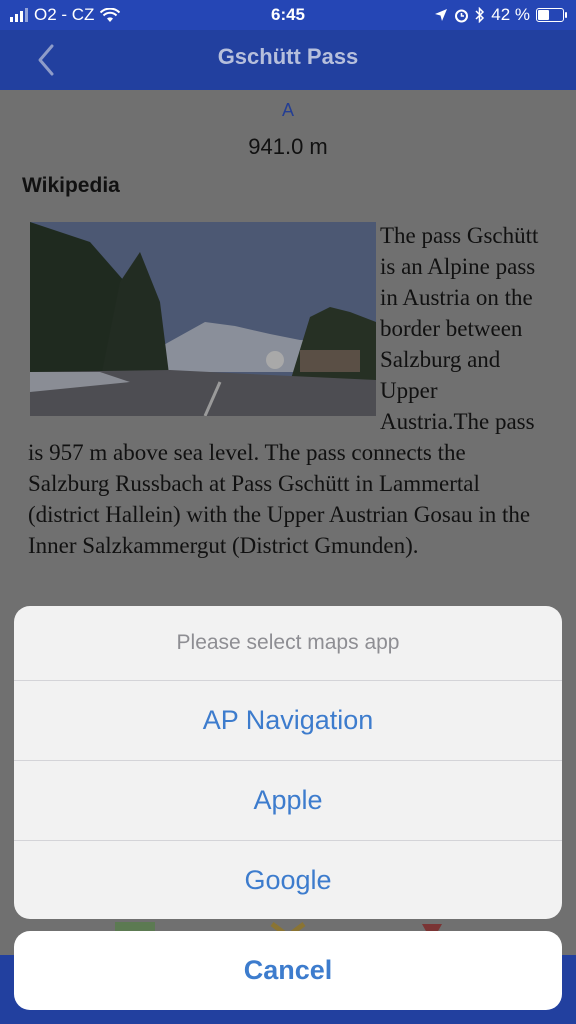  Describe the element at coordinates (287, 110) in the screenshot. I see `marker-letter: A` at that location.